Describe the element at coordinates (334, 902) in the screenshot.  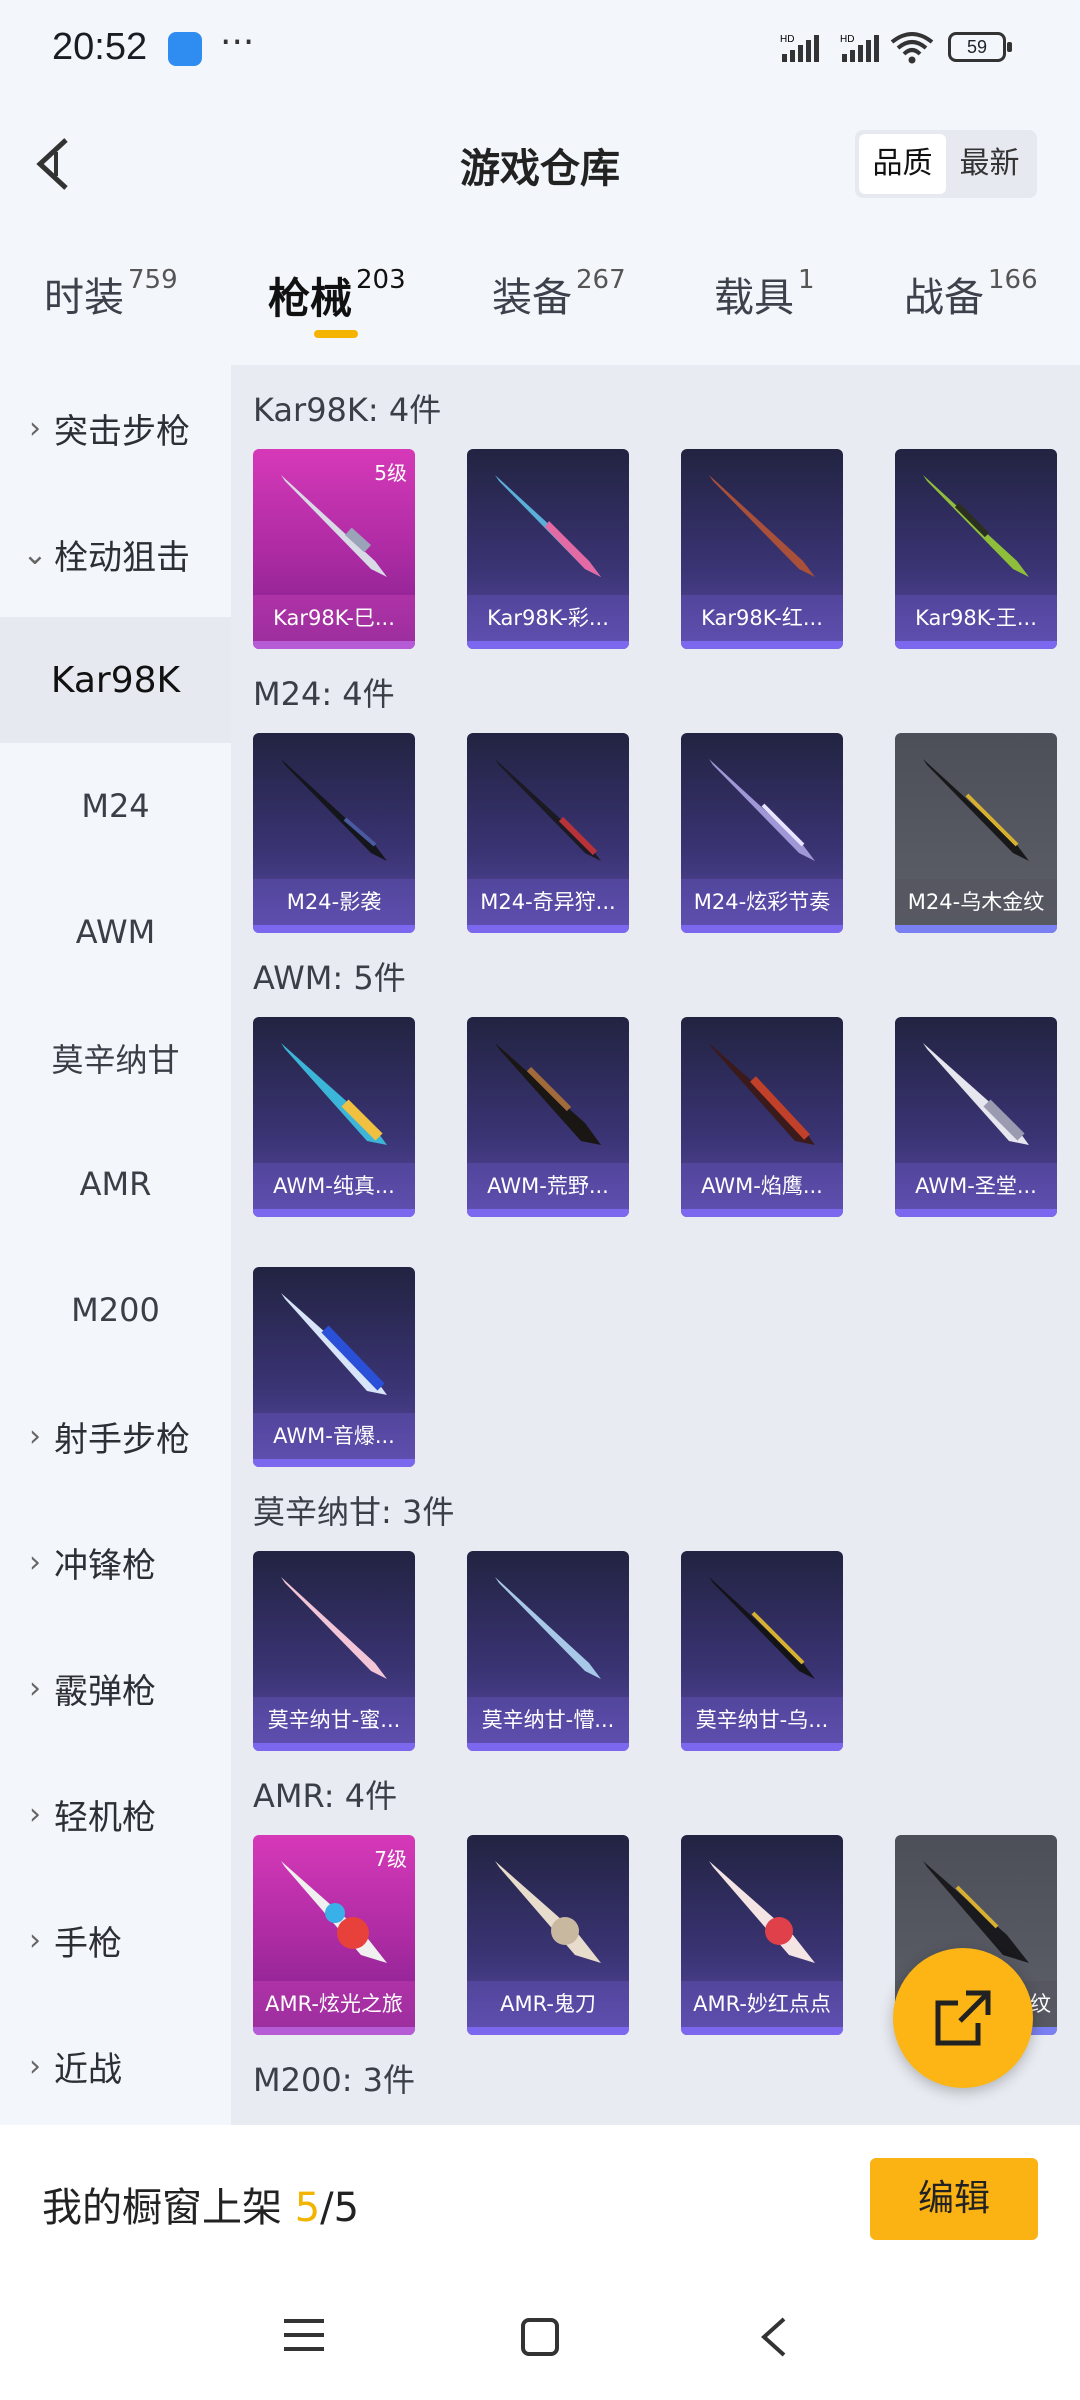
I see `skin-name: M24-影袭` at that location.